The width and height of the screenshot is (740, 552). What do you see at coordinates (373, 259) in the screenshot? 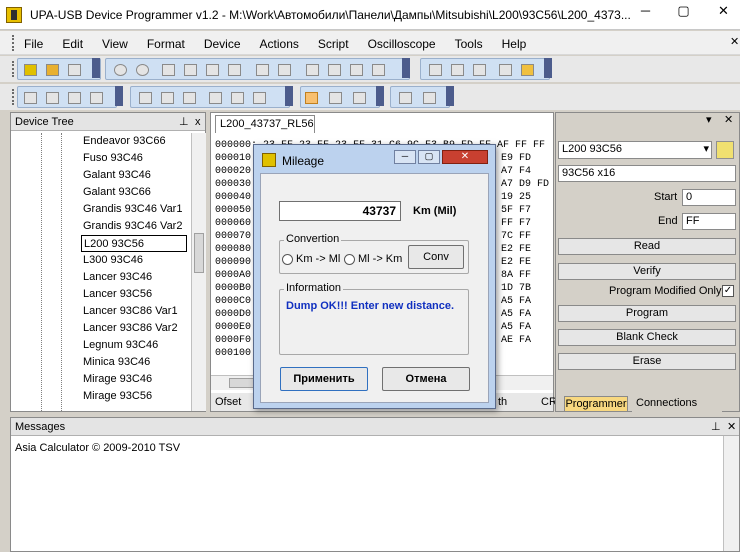
I see `radio-mi-km: Ml -> Km` at bounding box center [373, 259].